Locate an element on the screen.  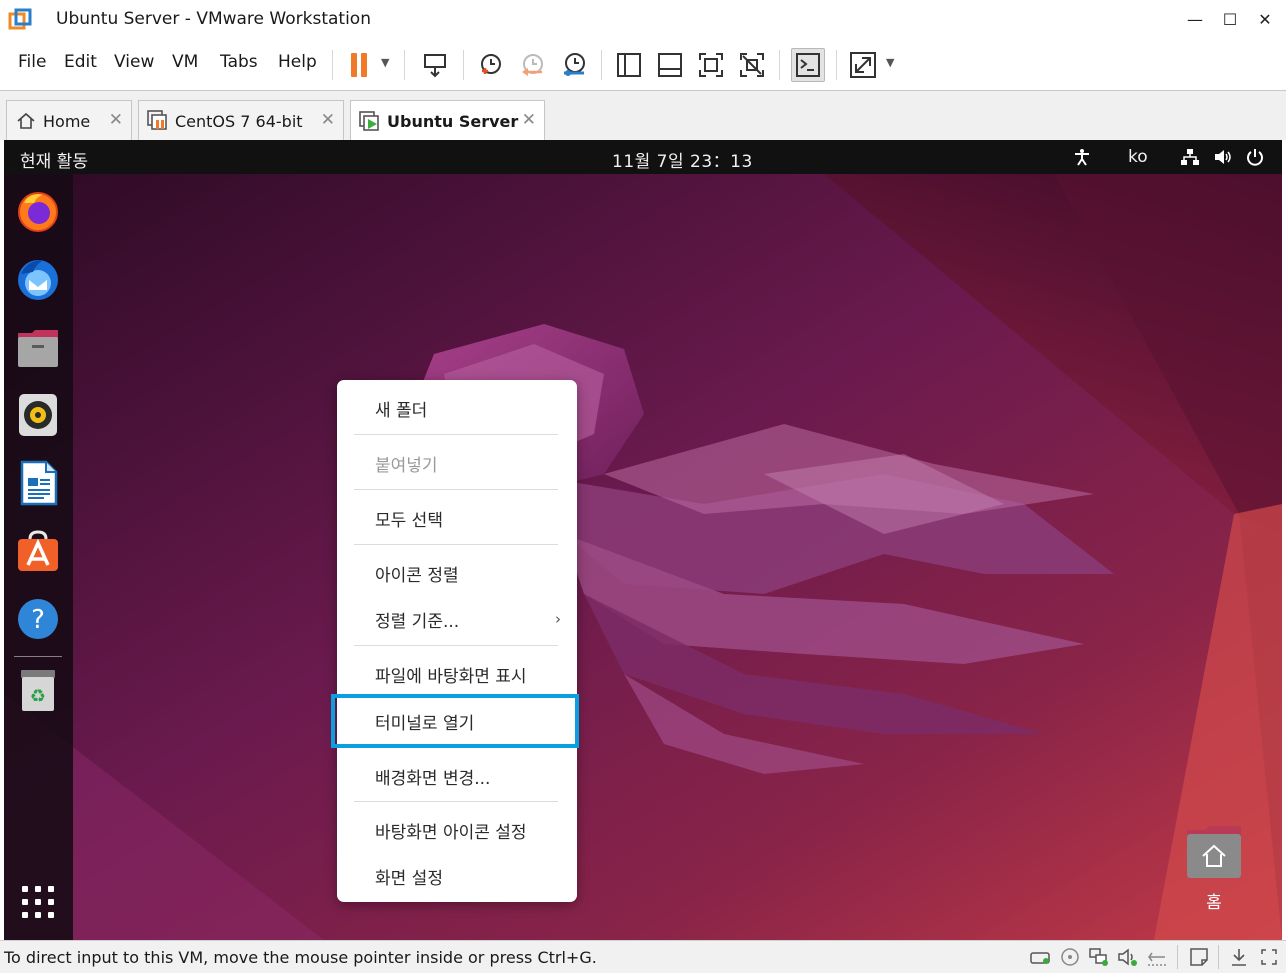
trash-icon: ♻ is located at coordinates (38, 691).